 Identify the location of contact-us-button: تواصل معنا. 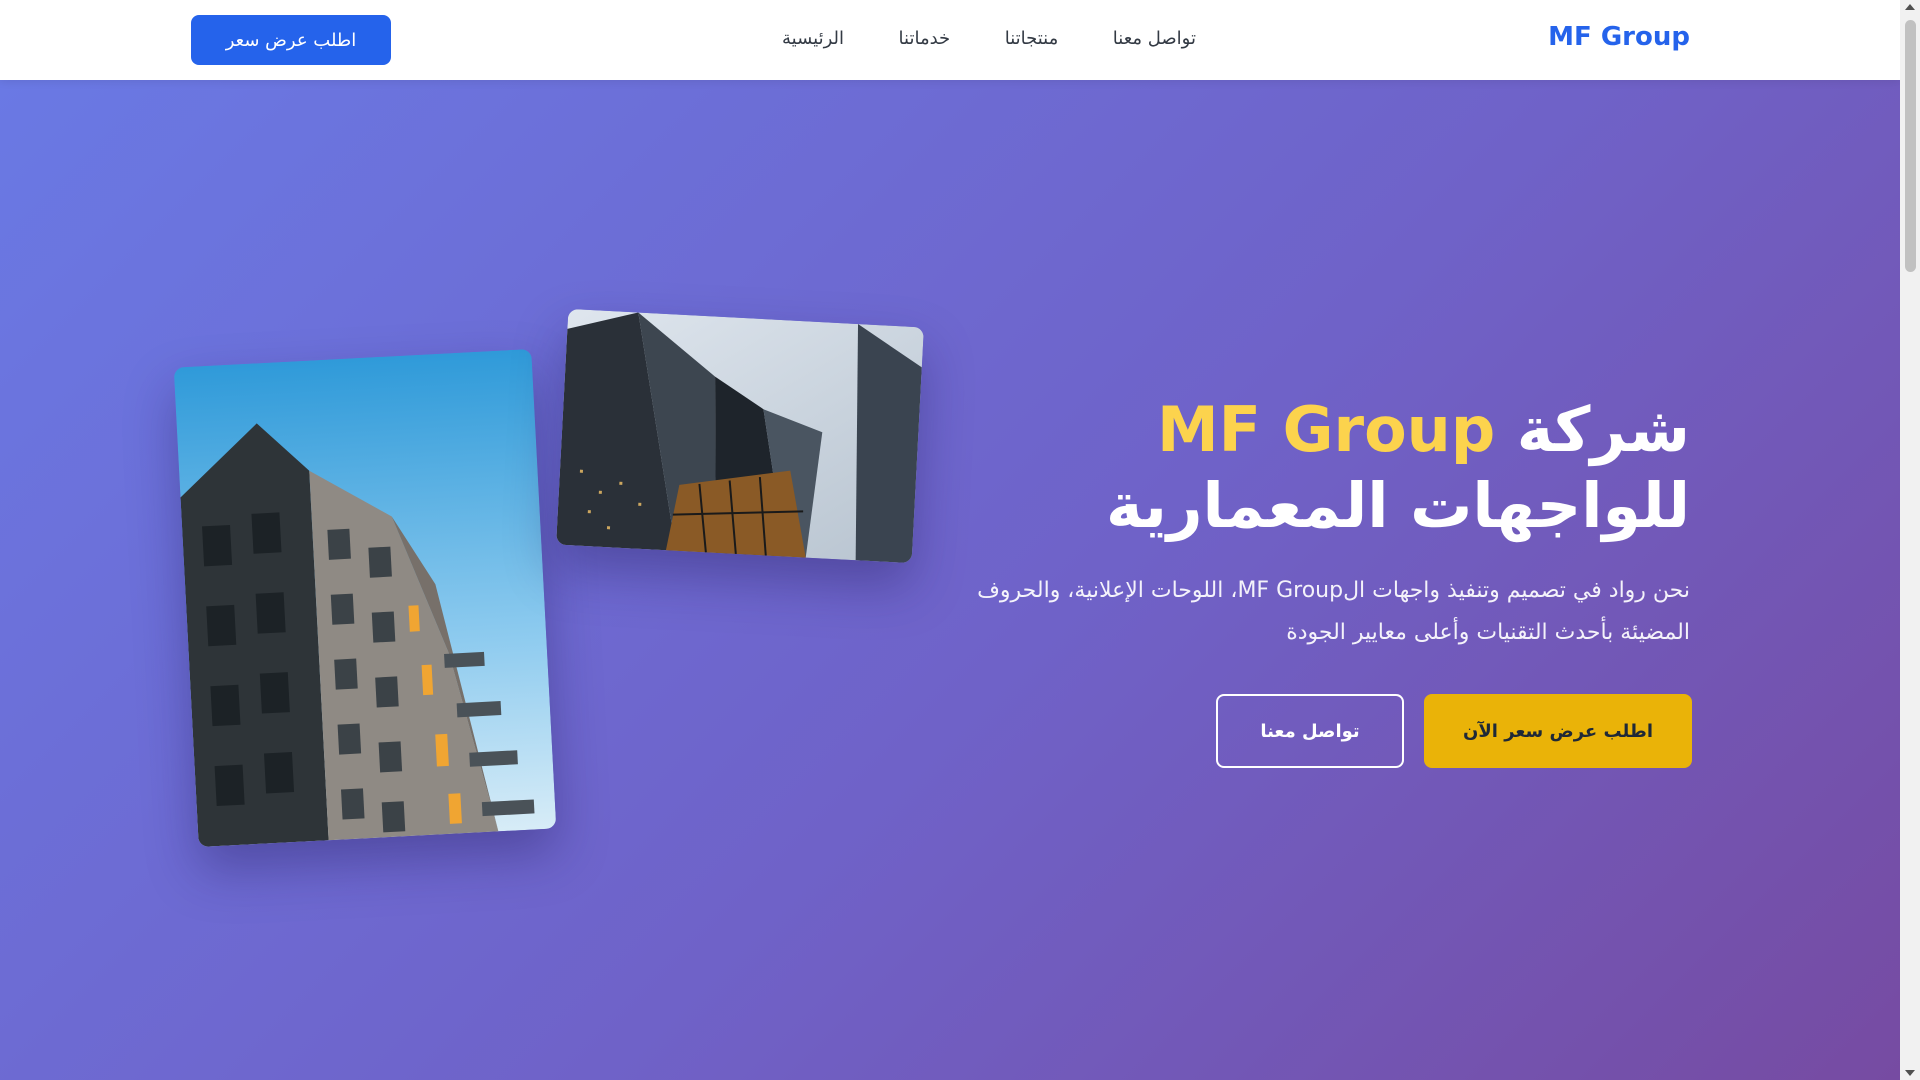
(1310, 731).